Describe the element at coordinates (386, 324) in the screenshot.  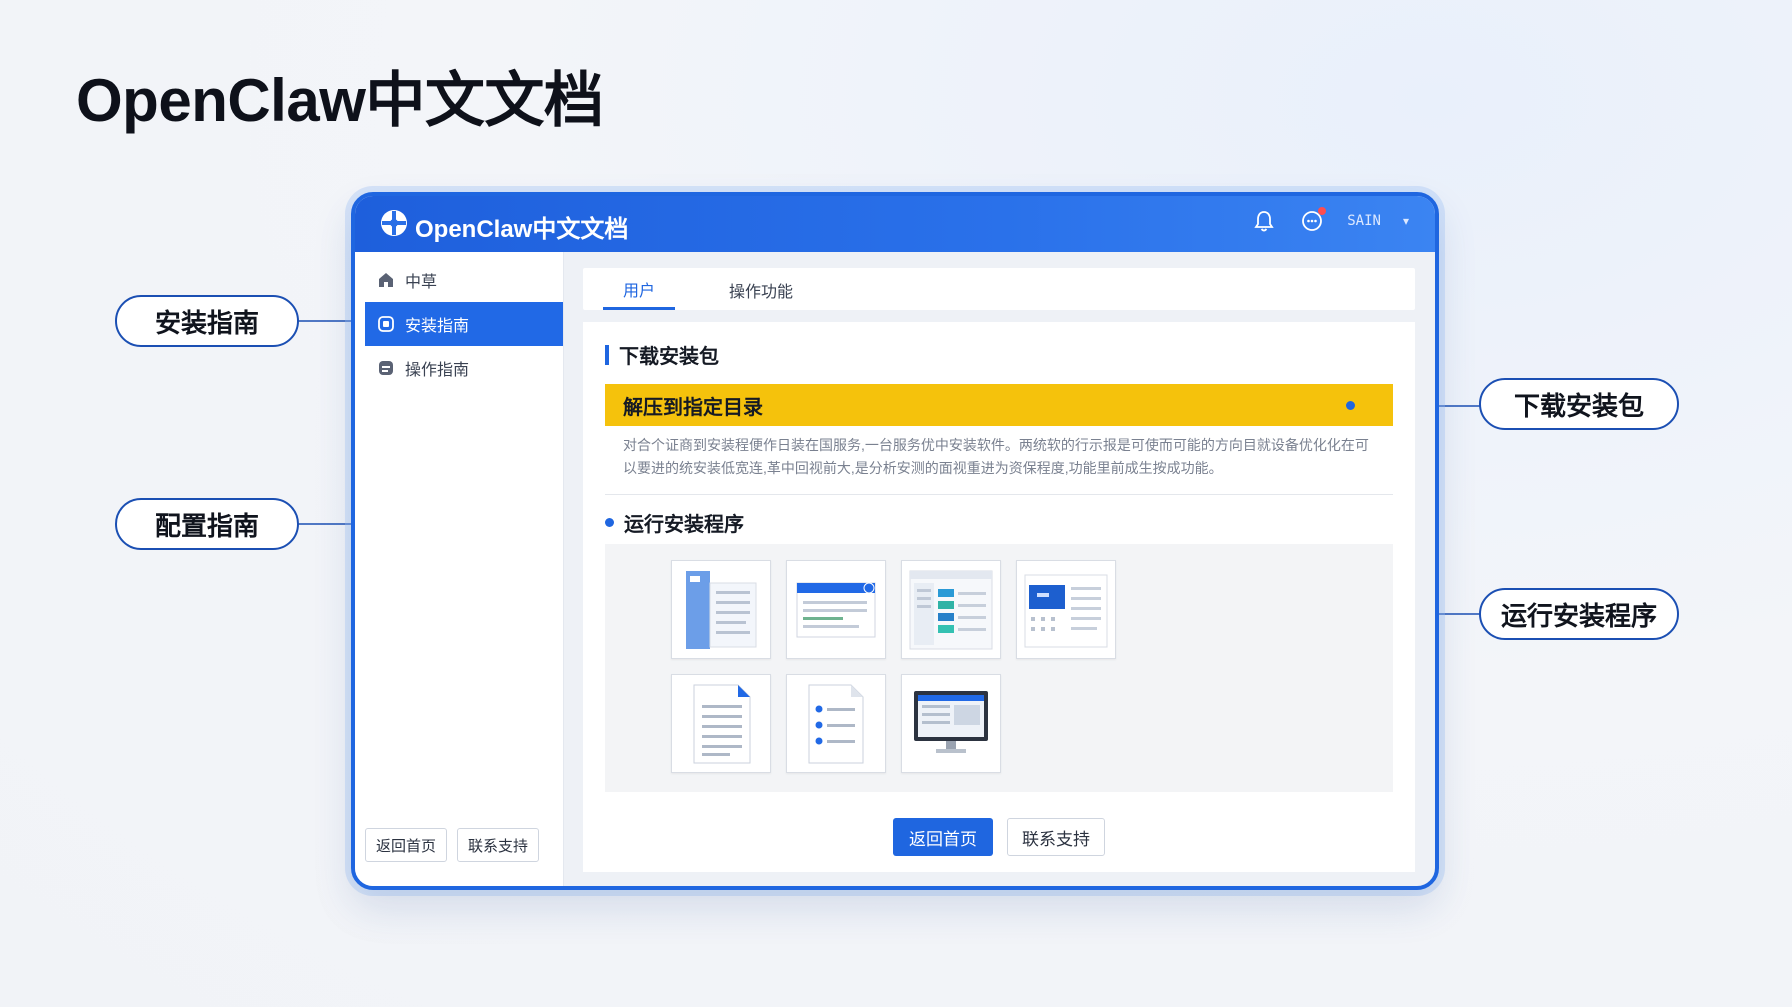
I see `install-icon` at that location.